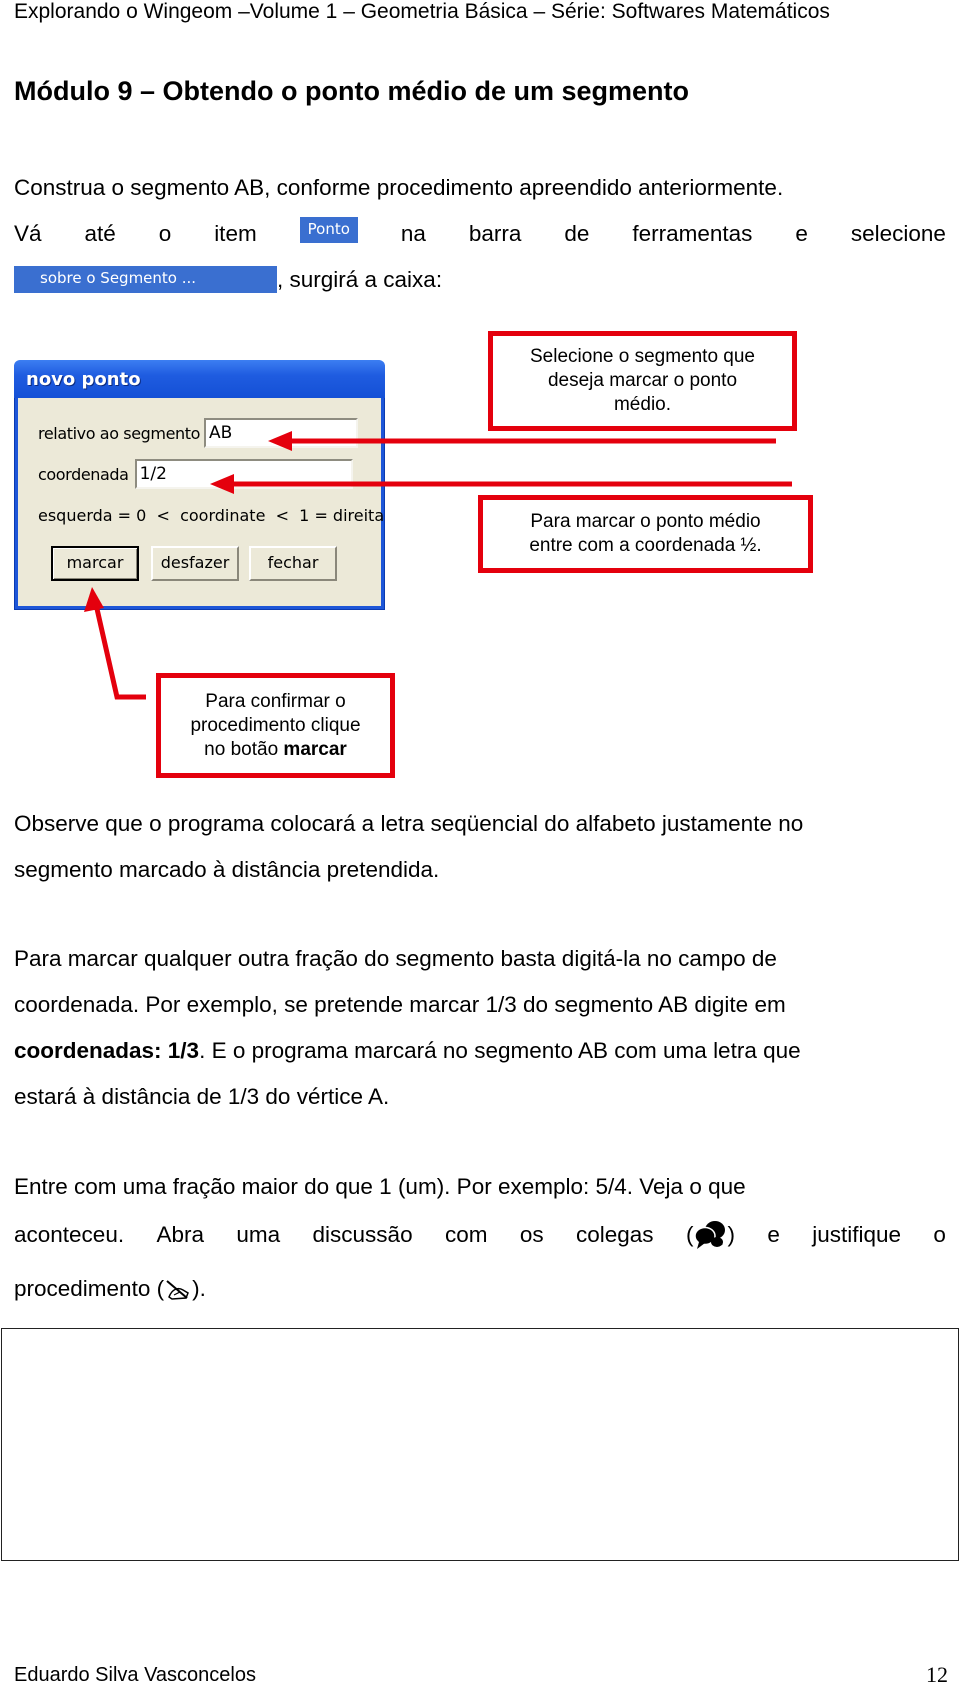  What do you see at coordinates (480, 1444) in the screenshot?
I see `answer-box` at bounding box center [480, 1444].